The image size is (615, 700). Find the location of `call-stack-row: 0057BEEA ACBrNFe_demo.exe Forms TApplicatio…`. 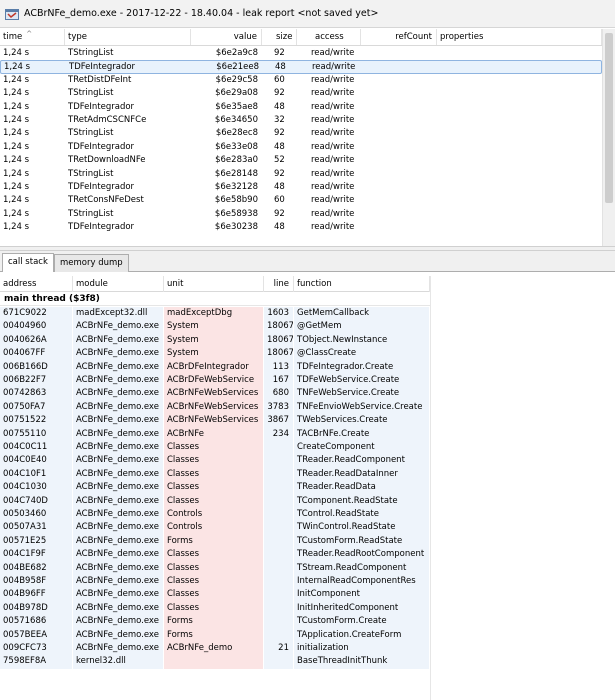

call-stack-row: 0057BEEA ACBrNFe_demo.exe Forms TApplicatio… is located at coordinates (215, 635).